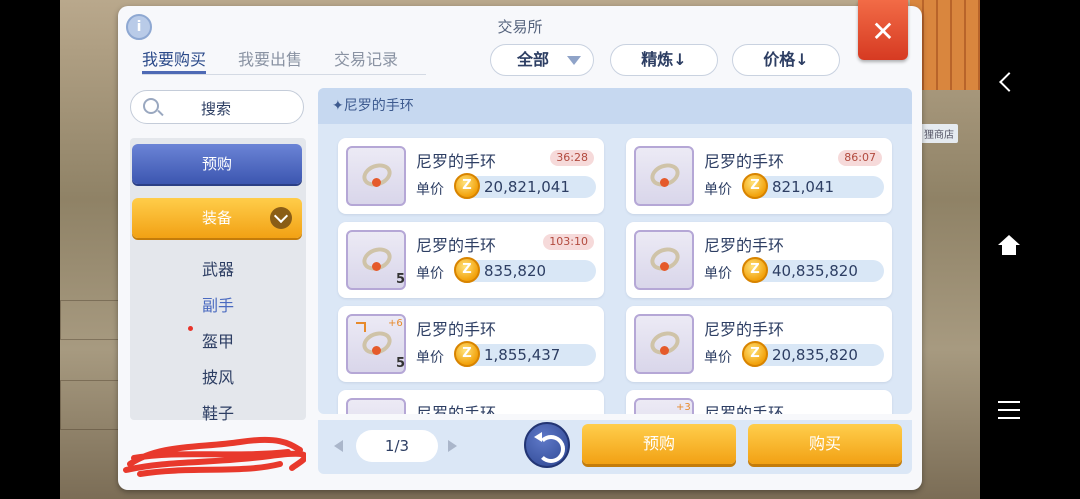  Describe the element at coordinates (366, 60) in the screenshot. I see `tab-history: 交易记录` at that location.